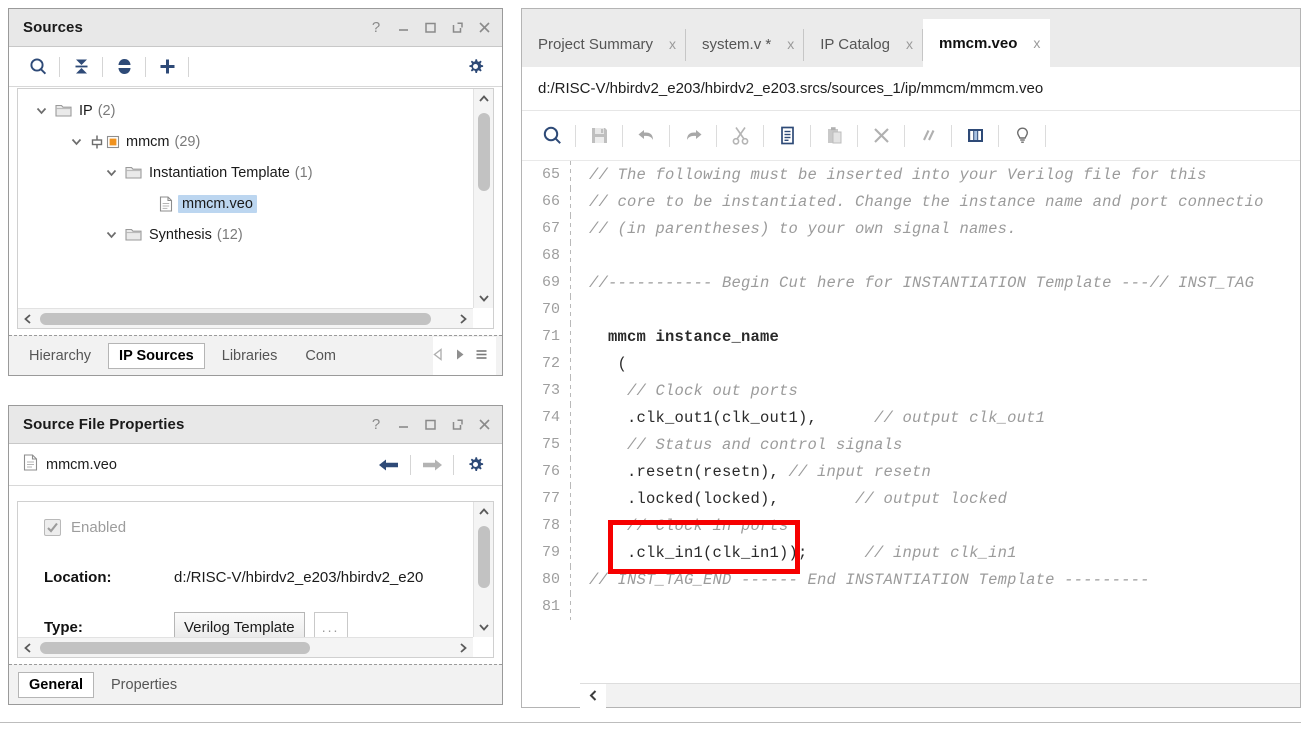 The height and width of the screenshot is (732, 1301). What do you see at coordinates (928, 136) in the screenshot?
I see `toggle-comment-icon` at bounding box center [928, 136].